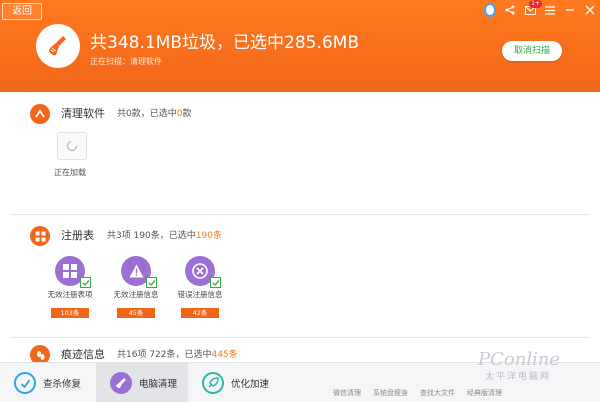 The image size is (600, 402). I want to click on rocket-icon, so click(213, 383).